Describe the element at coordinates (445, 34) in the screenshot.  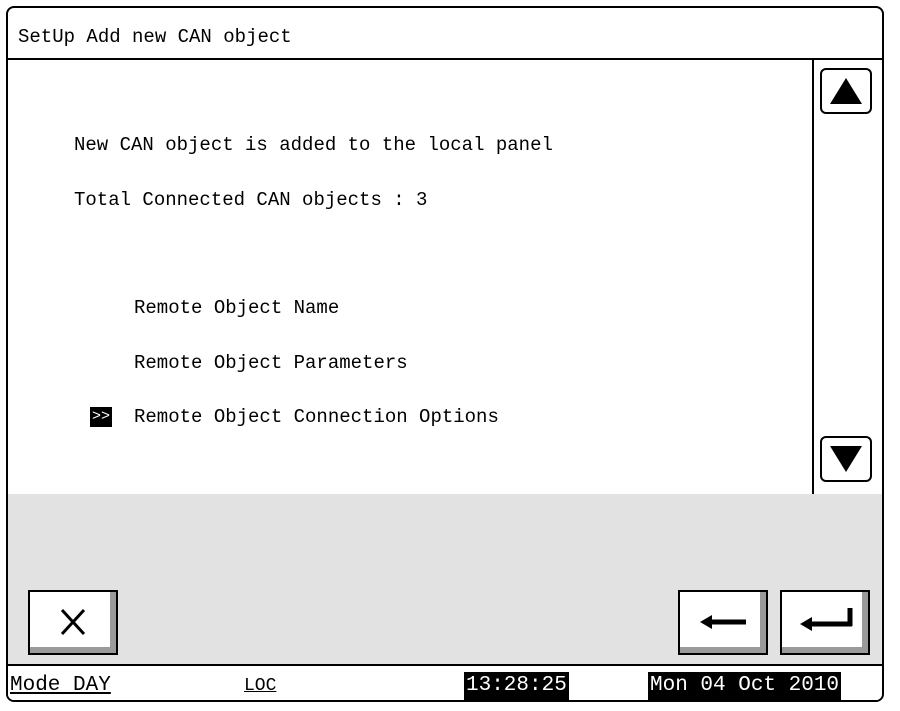
I see `title-bar: SetUp Add new CAN object` at that location.